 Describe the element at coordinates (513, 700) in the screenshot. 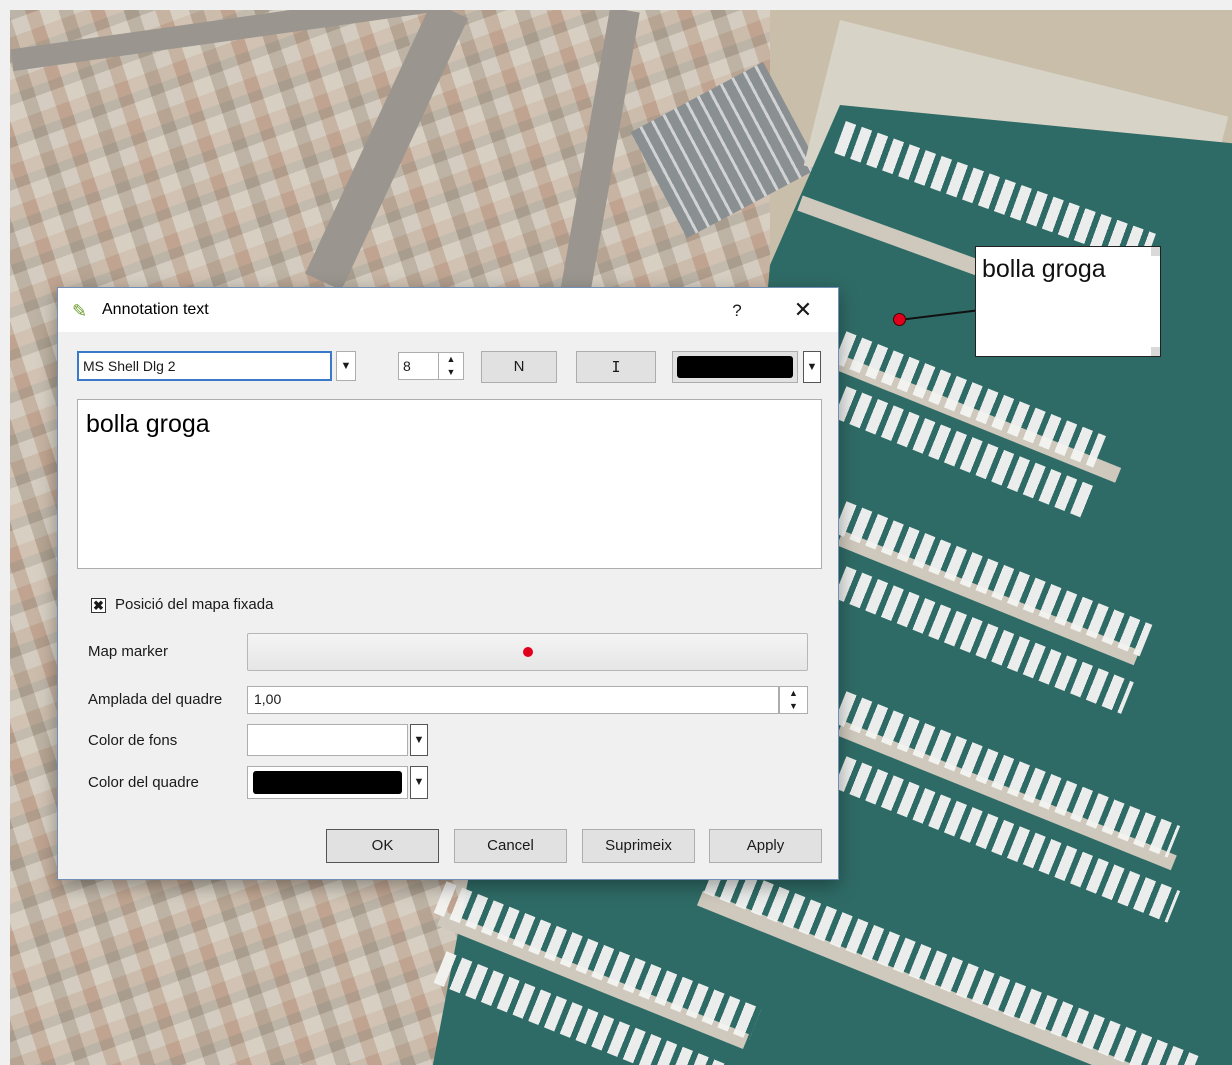

I see `frame-width-input: 1,00` at that location.